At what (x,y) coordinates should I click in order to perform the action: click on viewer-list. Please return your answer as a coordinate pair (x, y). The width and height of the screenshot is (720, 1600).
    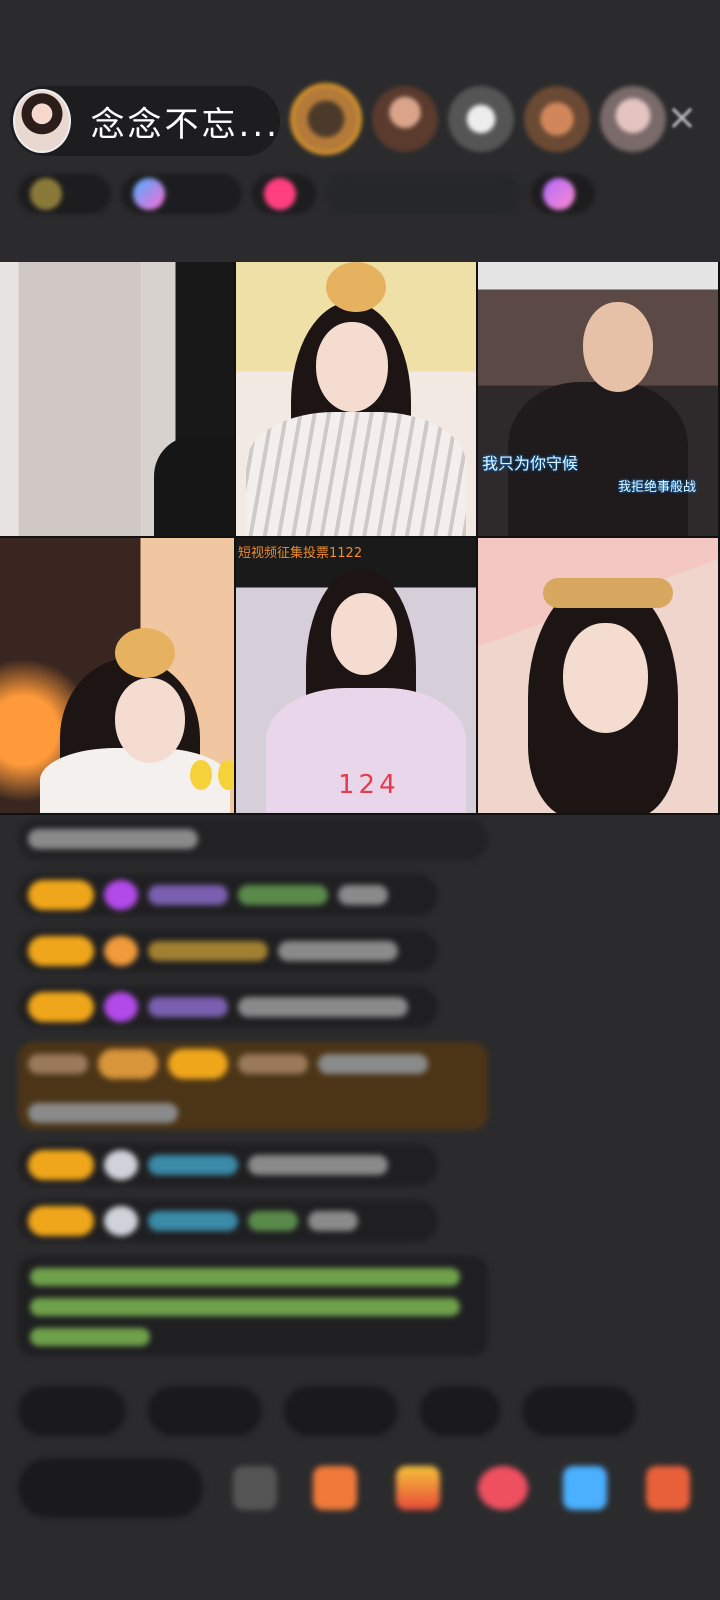
    Looking at the image, I should click on (478, 119).